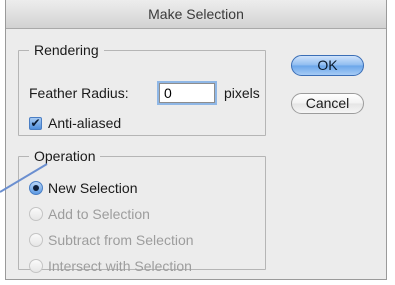 The image size is (395, 285). I want to click on dialog-title: Make Selection, so click(196, 14).